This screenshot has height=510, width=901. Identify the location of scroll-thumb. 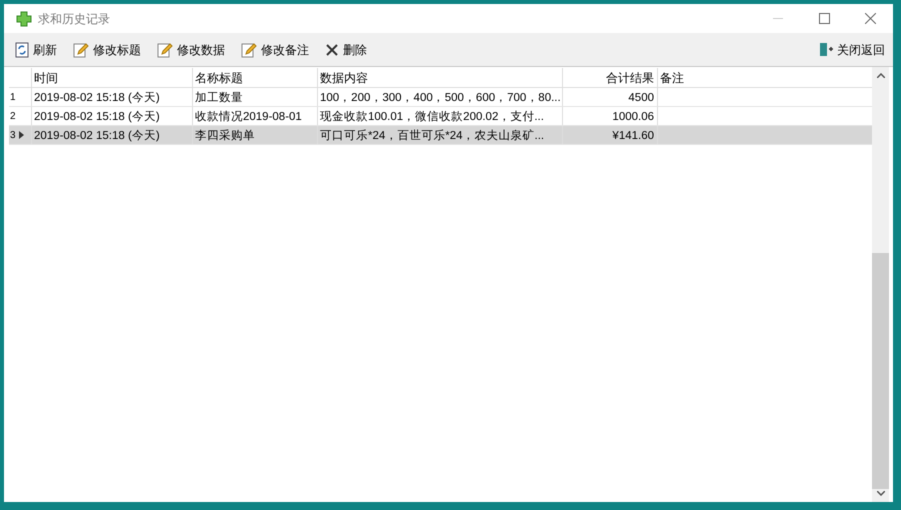
(880, 371).